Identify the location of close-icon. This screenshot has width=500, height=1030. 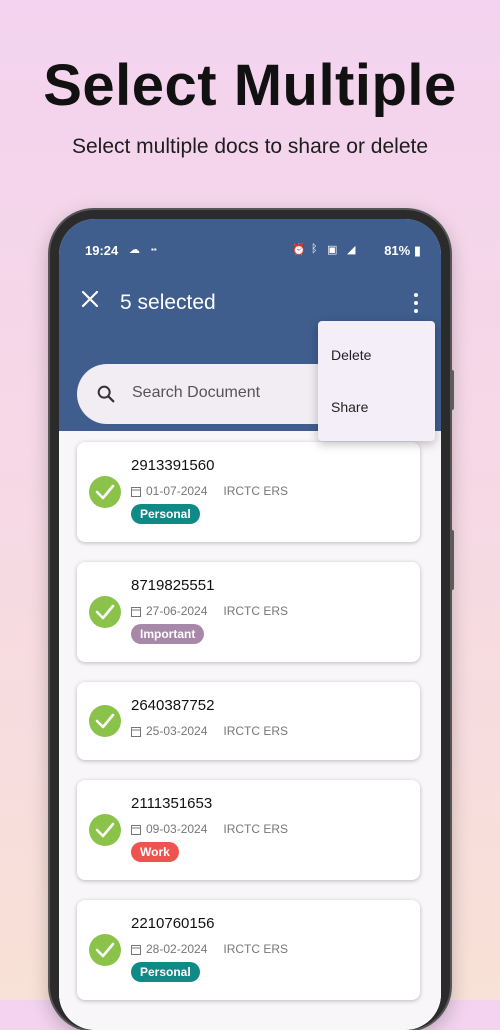
(90, 299).